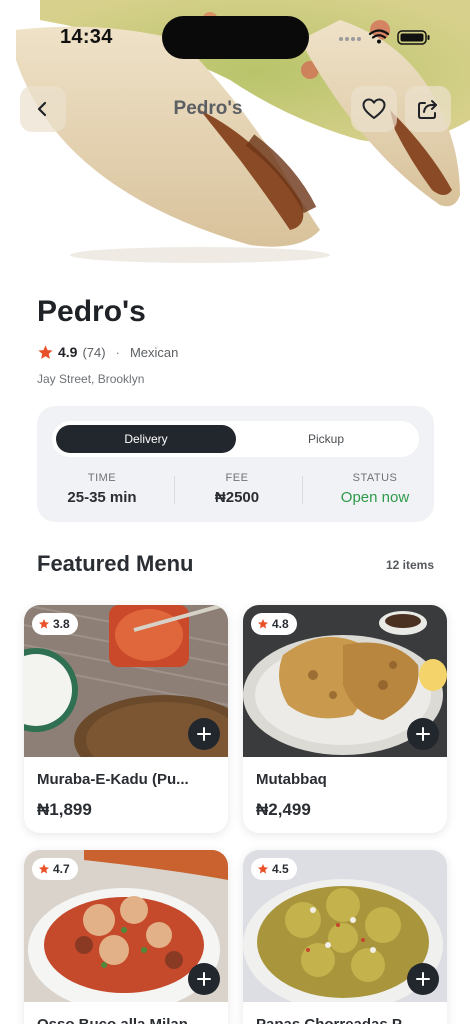 The image size is (470, 1024). I want to click on signal-icon, so click(350, 39).